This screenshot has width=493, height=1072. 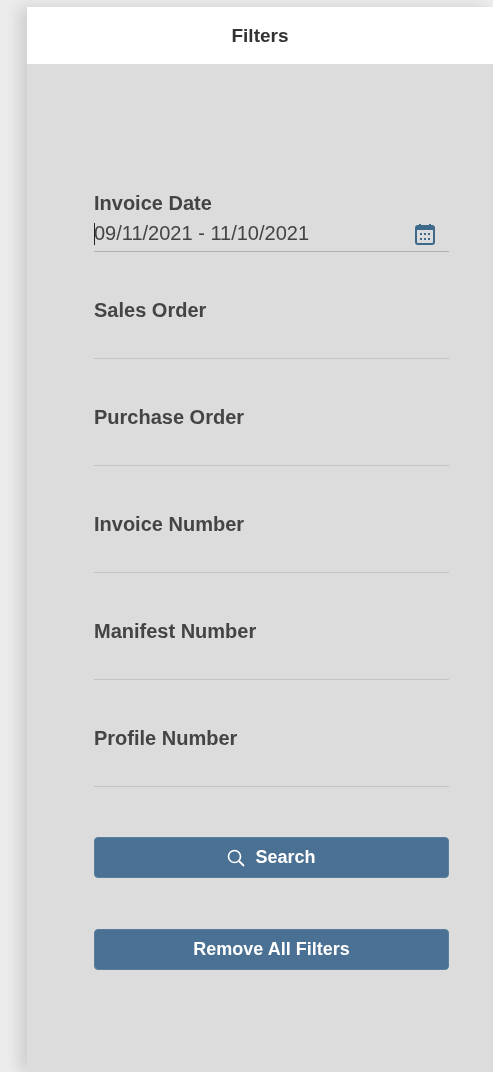 What do you see at coordinates (271, 233) in the screenshot?
I see `date-range-field: 09/11/2021 - 11/10/2021` at bounding box center [271, 233].